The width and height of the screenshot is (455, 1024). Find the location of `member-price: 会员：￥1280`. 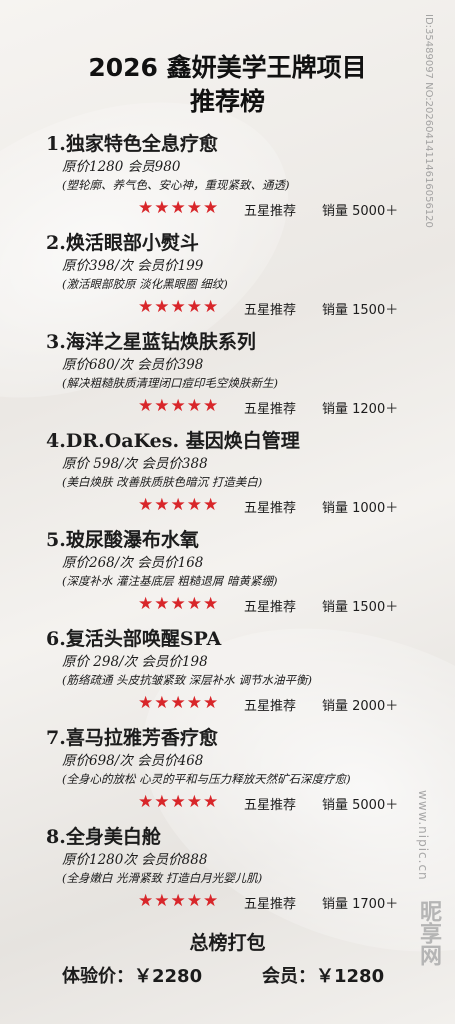

member-price: 会员：￥1280 is located at coordinates (323, 976).